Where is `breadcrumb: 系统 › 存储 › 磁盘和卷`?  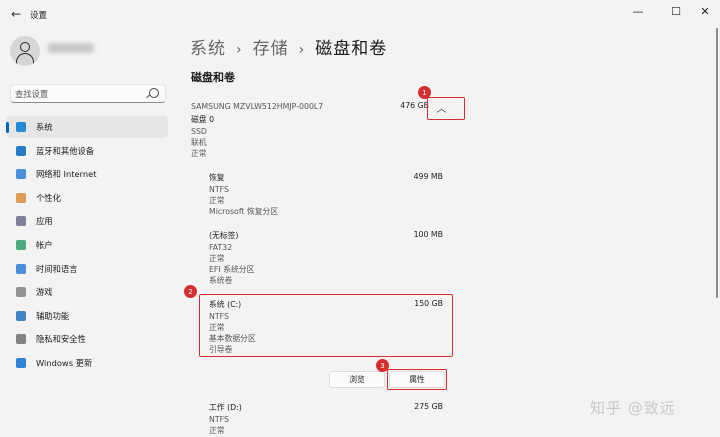 breadcrumb: 系统 › 存储 › 磁盘和卷 is located at coordinates (288, 46).